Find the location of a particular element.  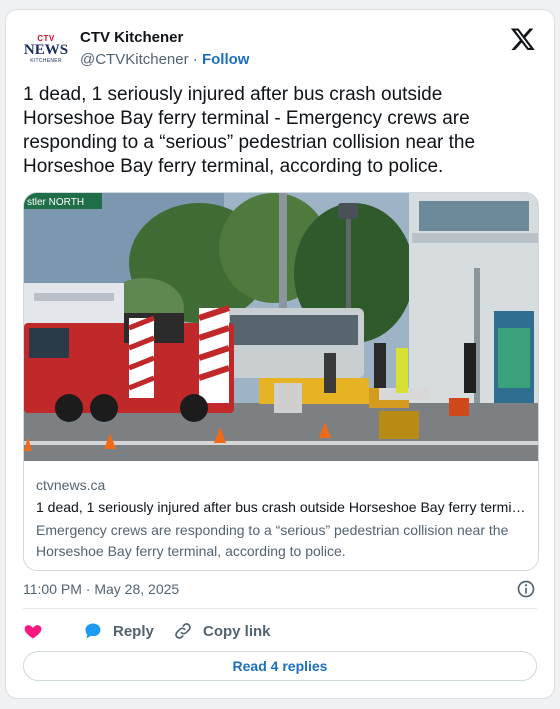

author-handle-row: @CTVKitchener · Follow is located at coordinates (164, 59).